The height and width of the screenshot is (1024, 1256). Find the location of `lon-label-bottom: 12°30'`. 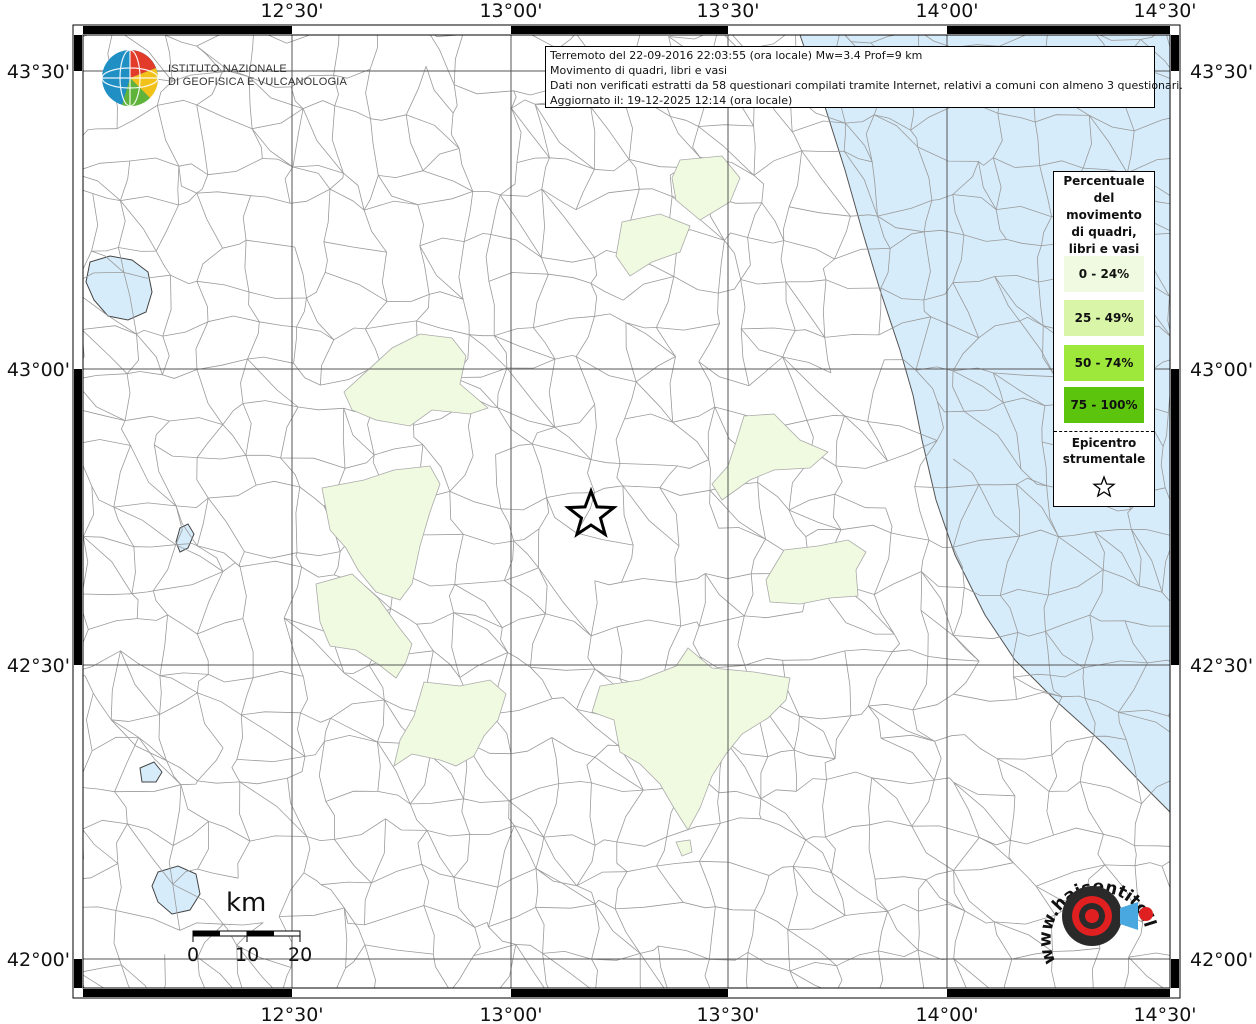

lon-label-bottom: 12°30' is located at coordinates (291, 1014).